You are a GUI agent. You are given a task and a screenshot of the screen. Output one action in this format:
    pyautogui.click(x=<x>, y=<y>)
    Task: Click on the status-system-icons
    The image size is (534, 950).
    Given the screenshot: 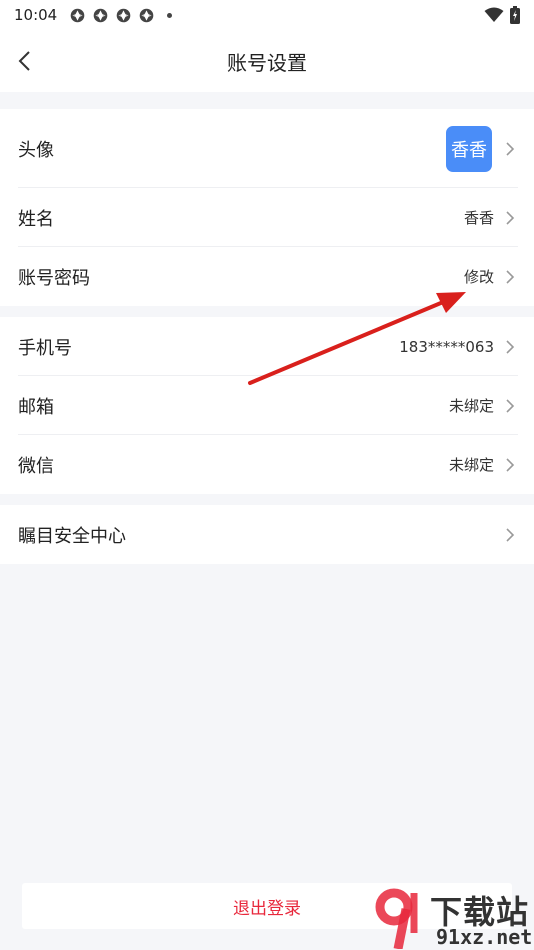 What is the action you would take?
    pyautogui.click(x=502, y=15)
    